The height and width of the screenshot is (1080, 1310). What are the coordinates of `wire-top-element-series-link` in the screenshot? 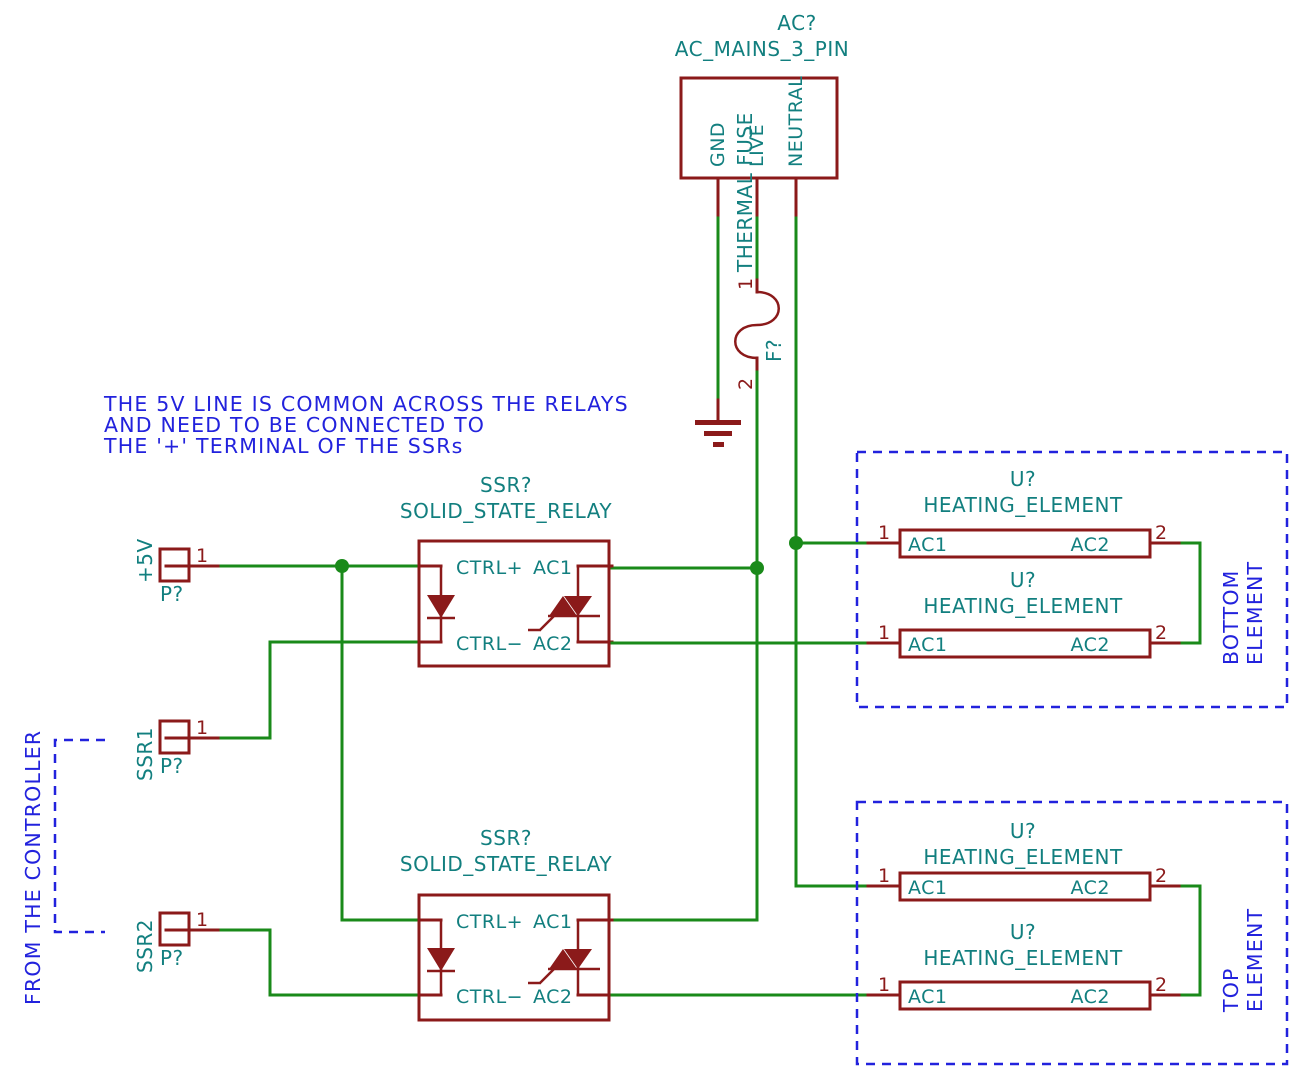 It's located at (1191, 940).